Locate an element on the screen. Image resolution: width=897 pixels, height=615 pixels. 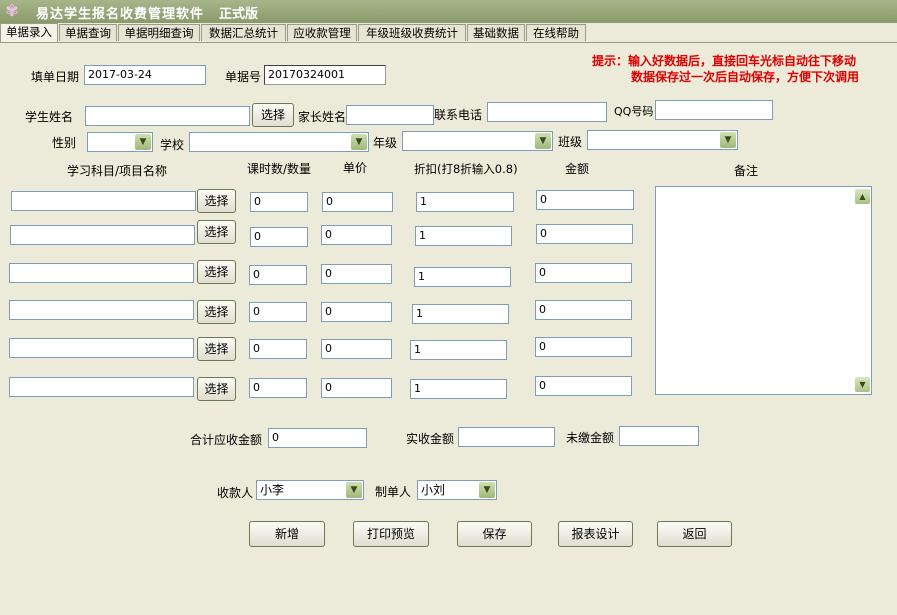
maker-value: 小刘 is located at coordinates (433, 490).